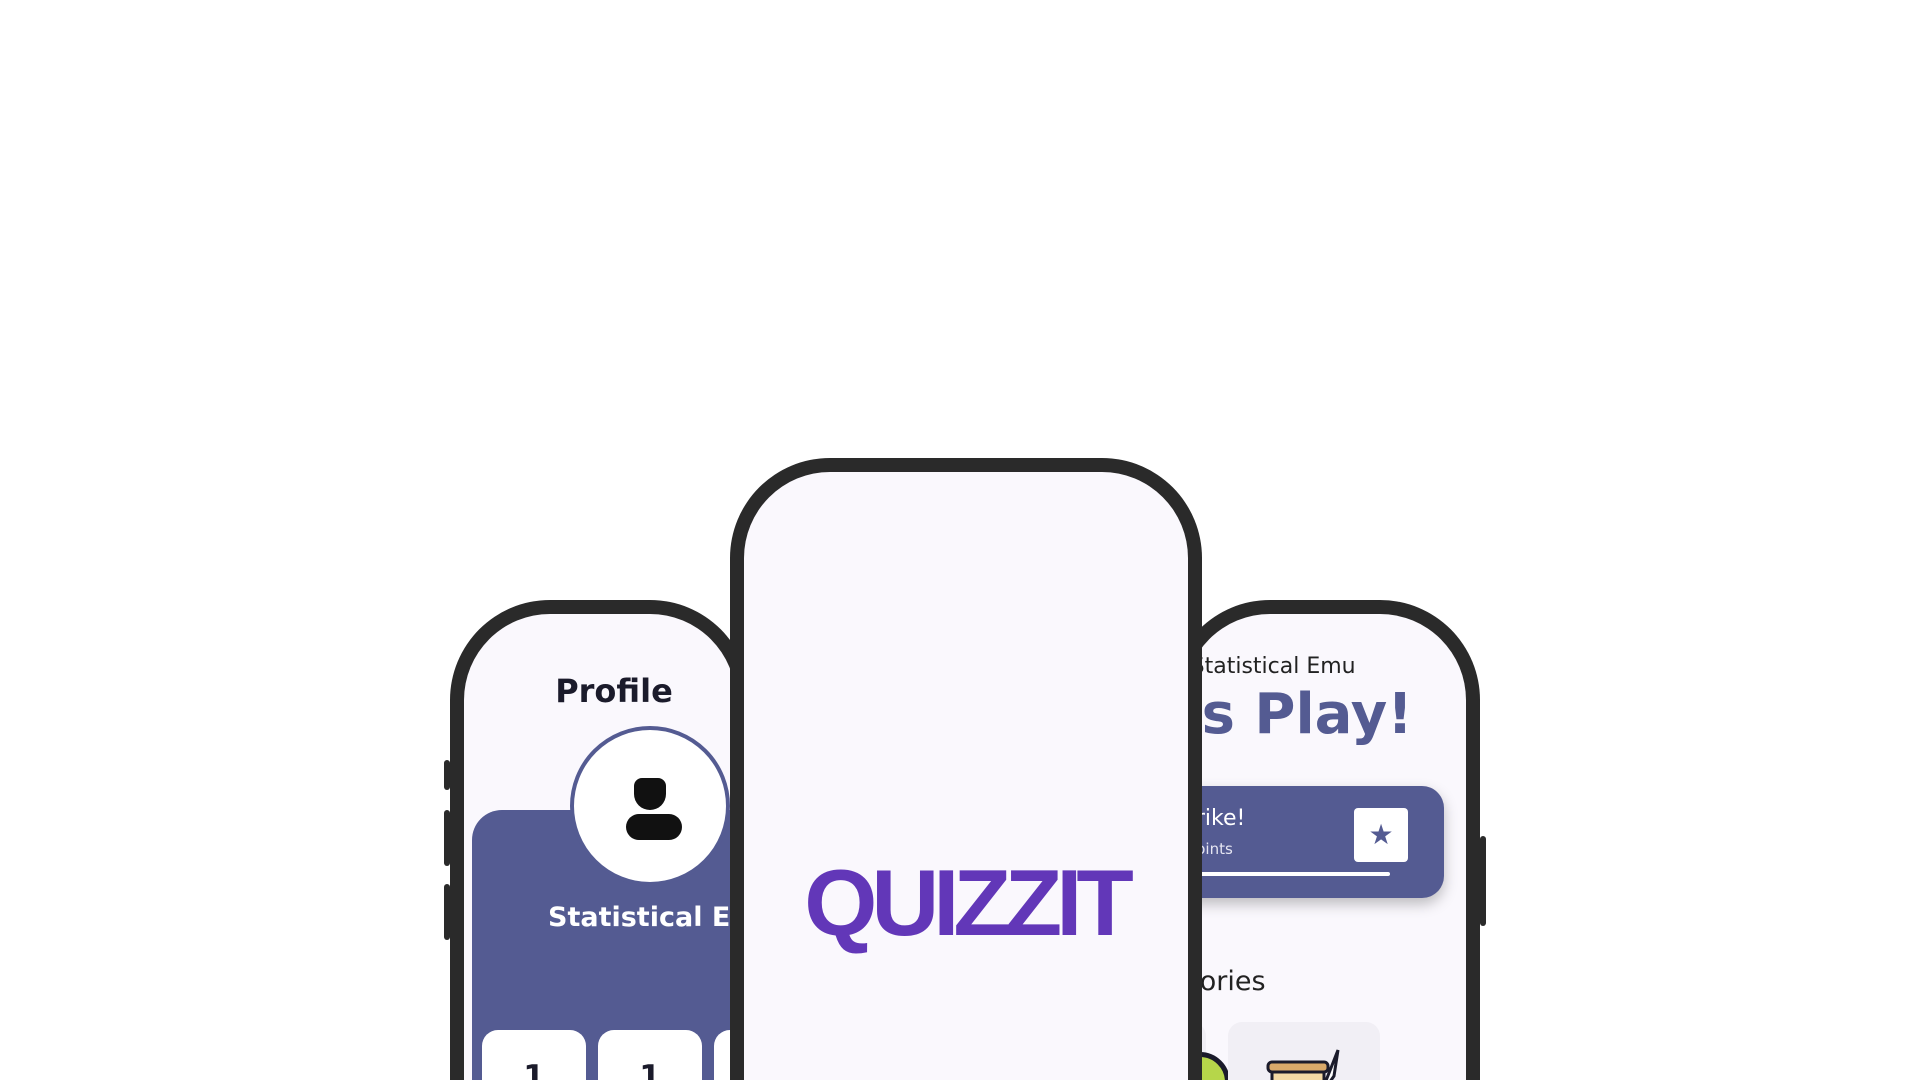 This screenshot has height=1080, width=1920. Describe the element at coordinates (1287, 874) in the screenshot. I see `streak-progress-bar` at that location.